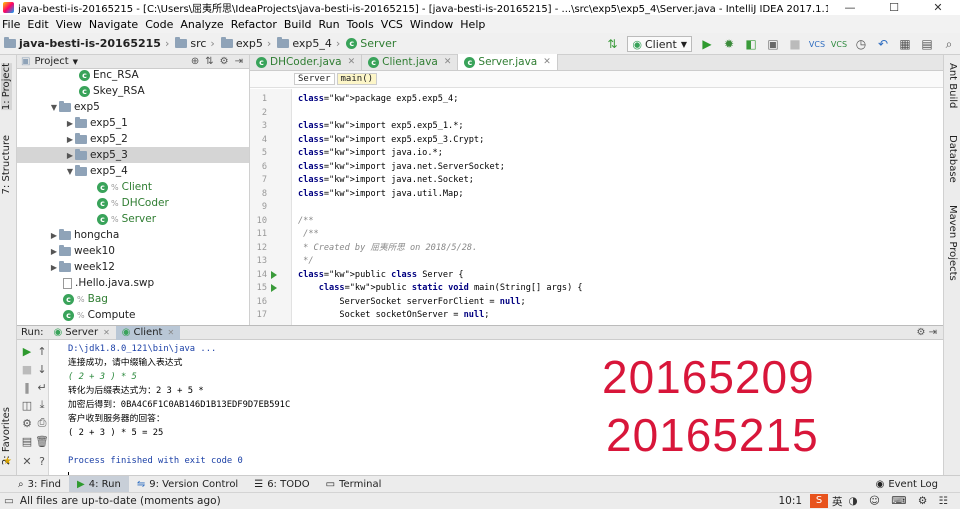 The image size is (960, 509). I want to click on tree-item-server: c% Server, so click(133, 219).